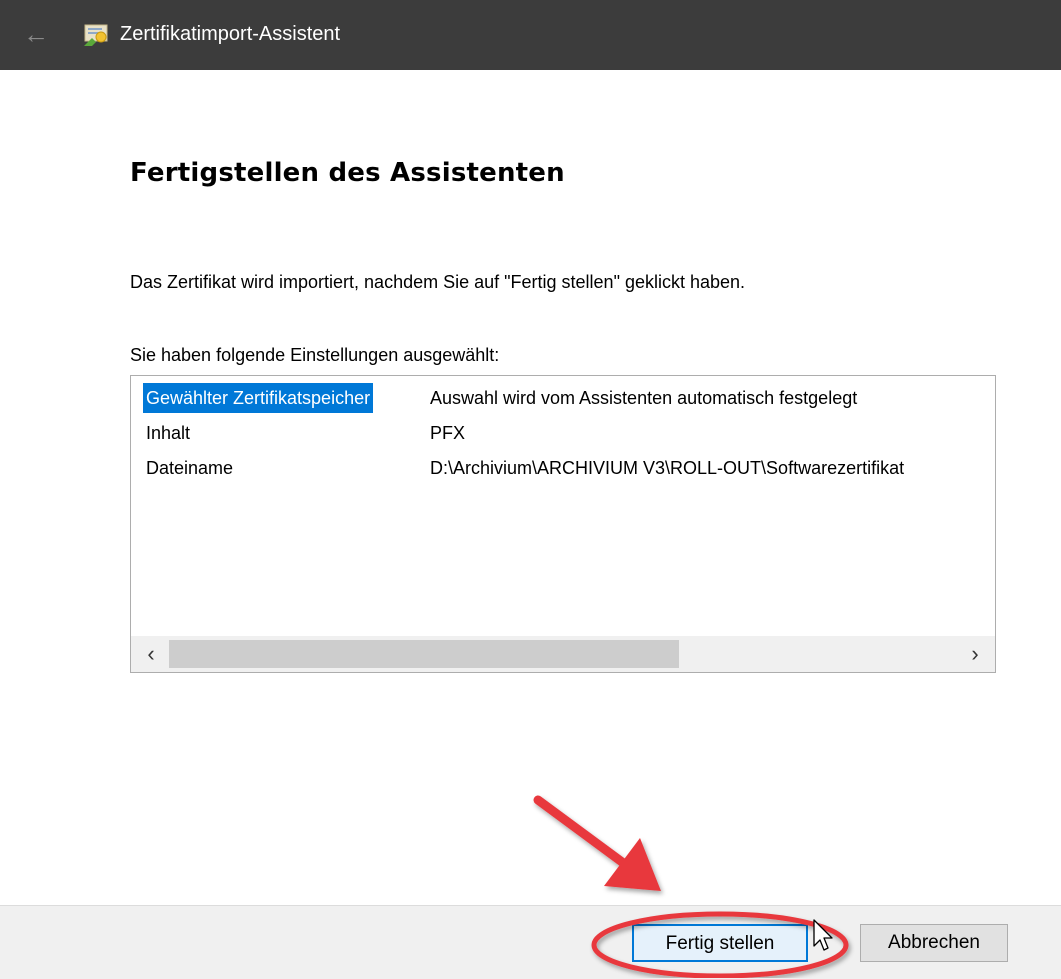 This screenshot has height=979, width=1061. Describe the element at coordinates (424, 654) in the screenshot. I see `scrollbar-thumb` at that location.